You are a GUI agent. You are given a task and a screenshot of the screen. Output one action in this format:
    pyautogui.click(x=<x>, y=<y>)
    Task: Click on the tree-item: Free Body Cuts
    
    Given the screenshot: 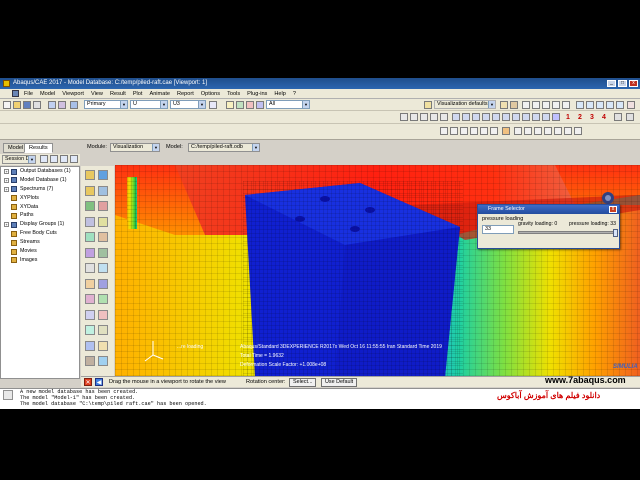 What is the action you would take?
    pyautogui.click(x=40, y=233)
    